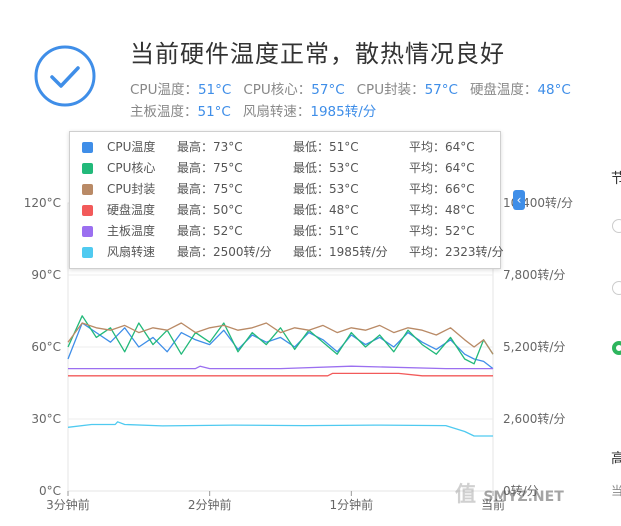  Describe the element at coordinates (285, 231) in the screenshot. I see `tooltip-row: 主板温度 最高：52°C 最低：51°C 平均：52°C` at that location.